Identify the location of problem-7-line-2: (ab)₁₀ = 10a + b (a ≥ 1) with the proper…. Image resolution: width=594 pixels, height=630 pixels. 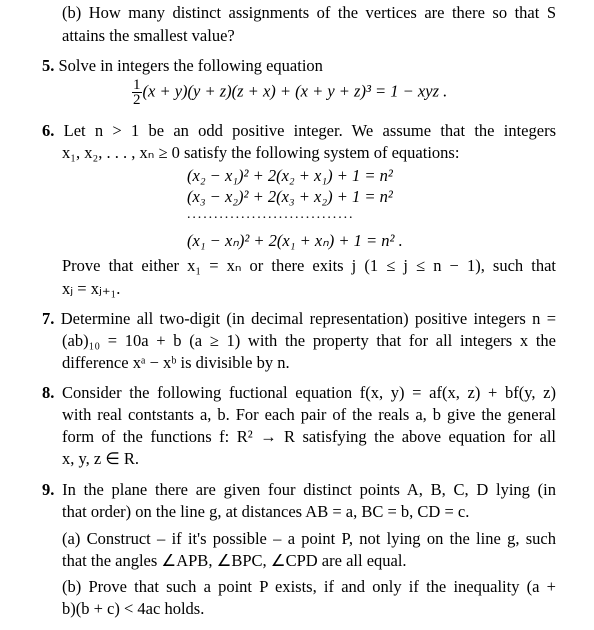
(309, 341).